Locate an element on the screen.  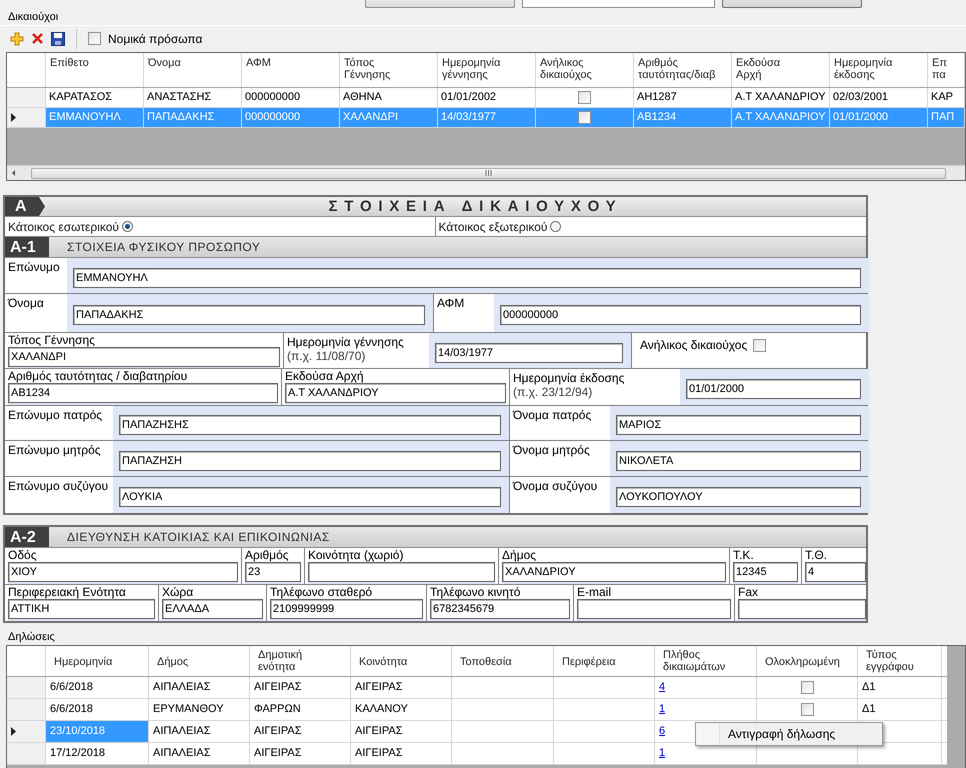
input-field: ΜΑΡΙΟΣ is located at coordinates (738, 425).